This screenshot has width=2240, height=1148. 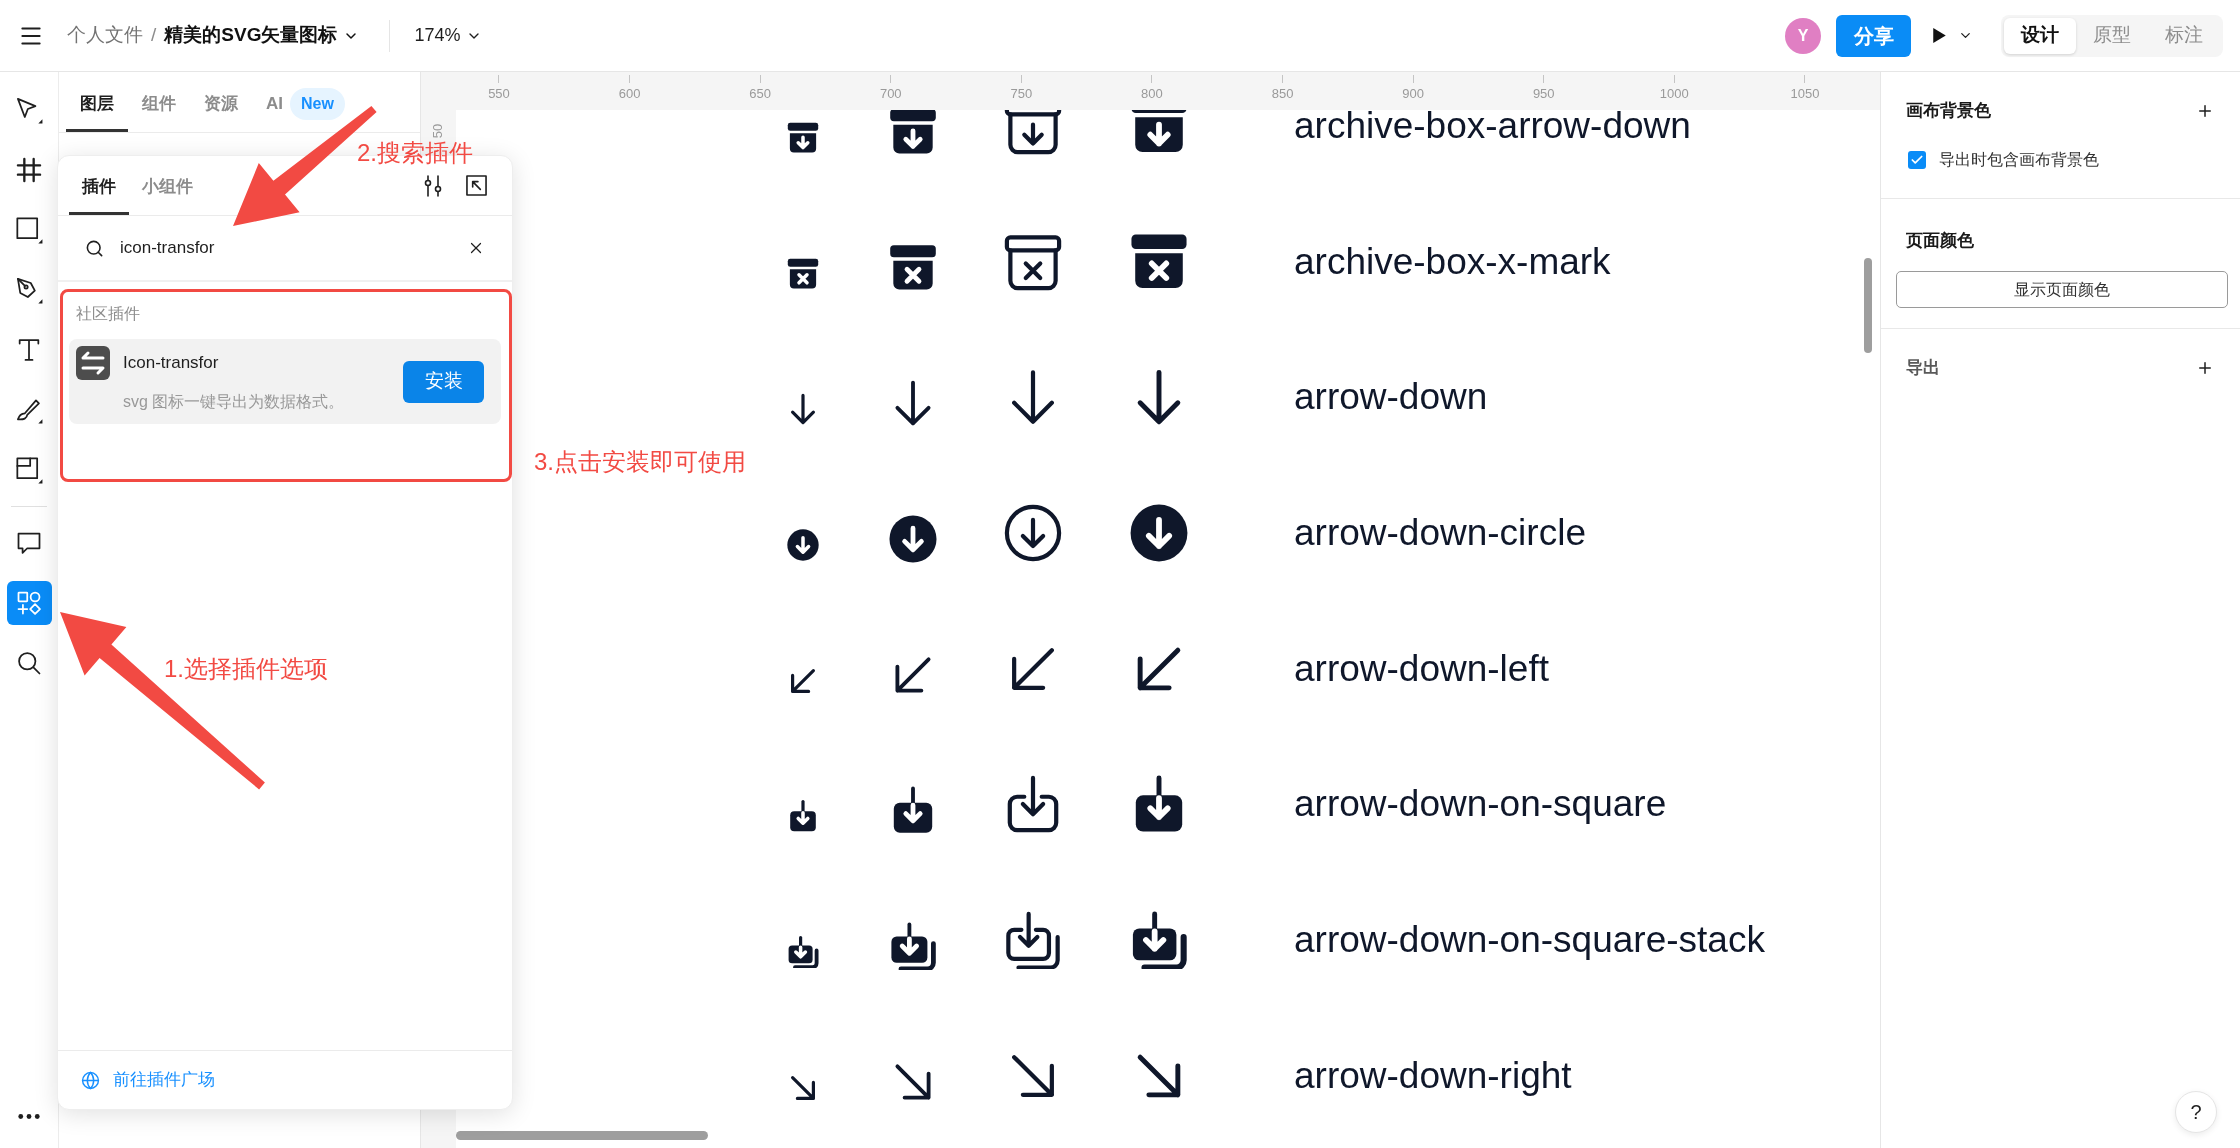 What do you see at coordinates (108, 314) in the screenshot?
I see `section-title: 社区插件` at bounding box center [108, 314].